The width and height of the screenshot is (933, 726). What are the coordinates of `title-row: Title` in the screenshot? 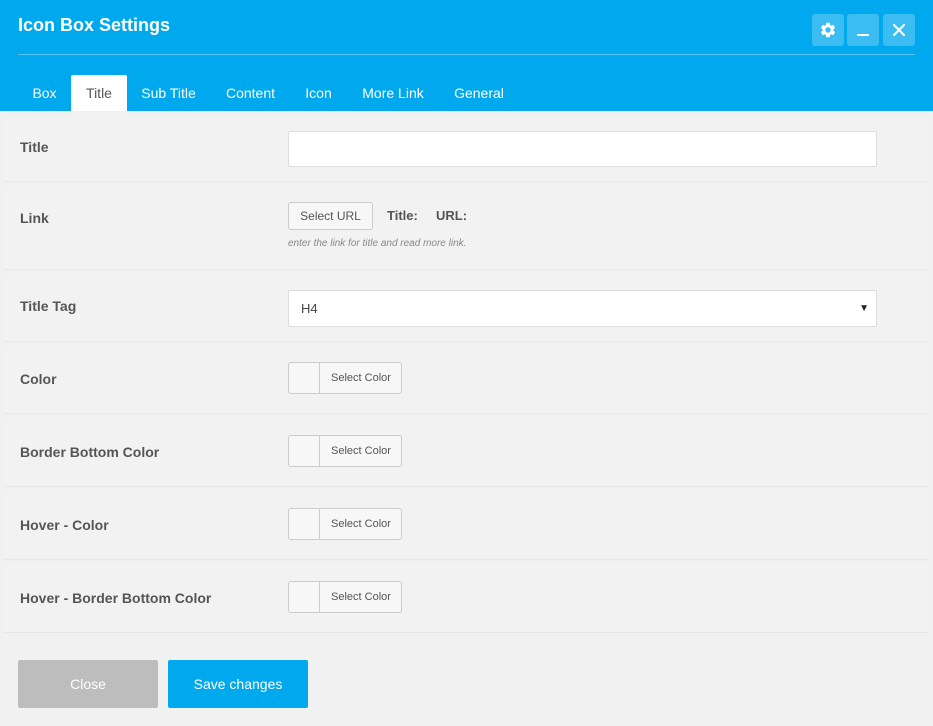 It's located at (466, 149).